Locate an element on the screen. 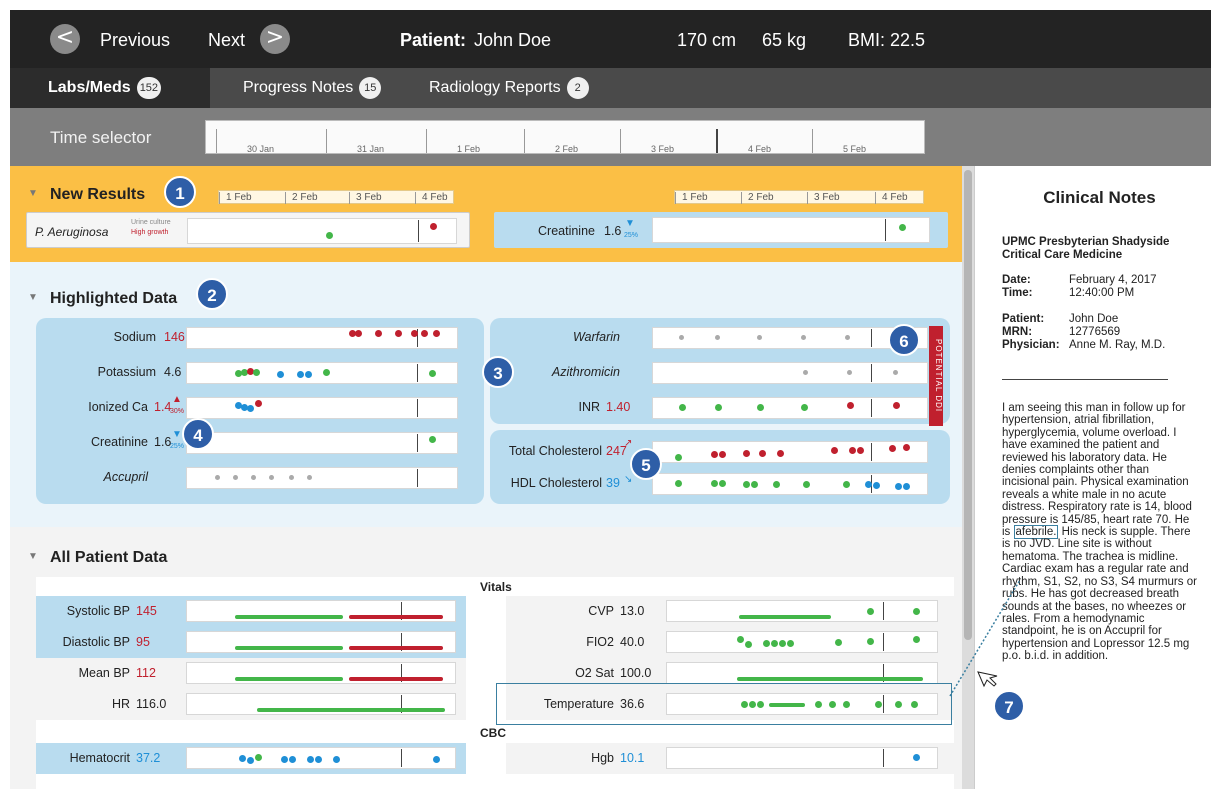  row-value: 1.6 is located at coordinates (613, 231).